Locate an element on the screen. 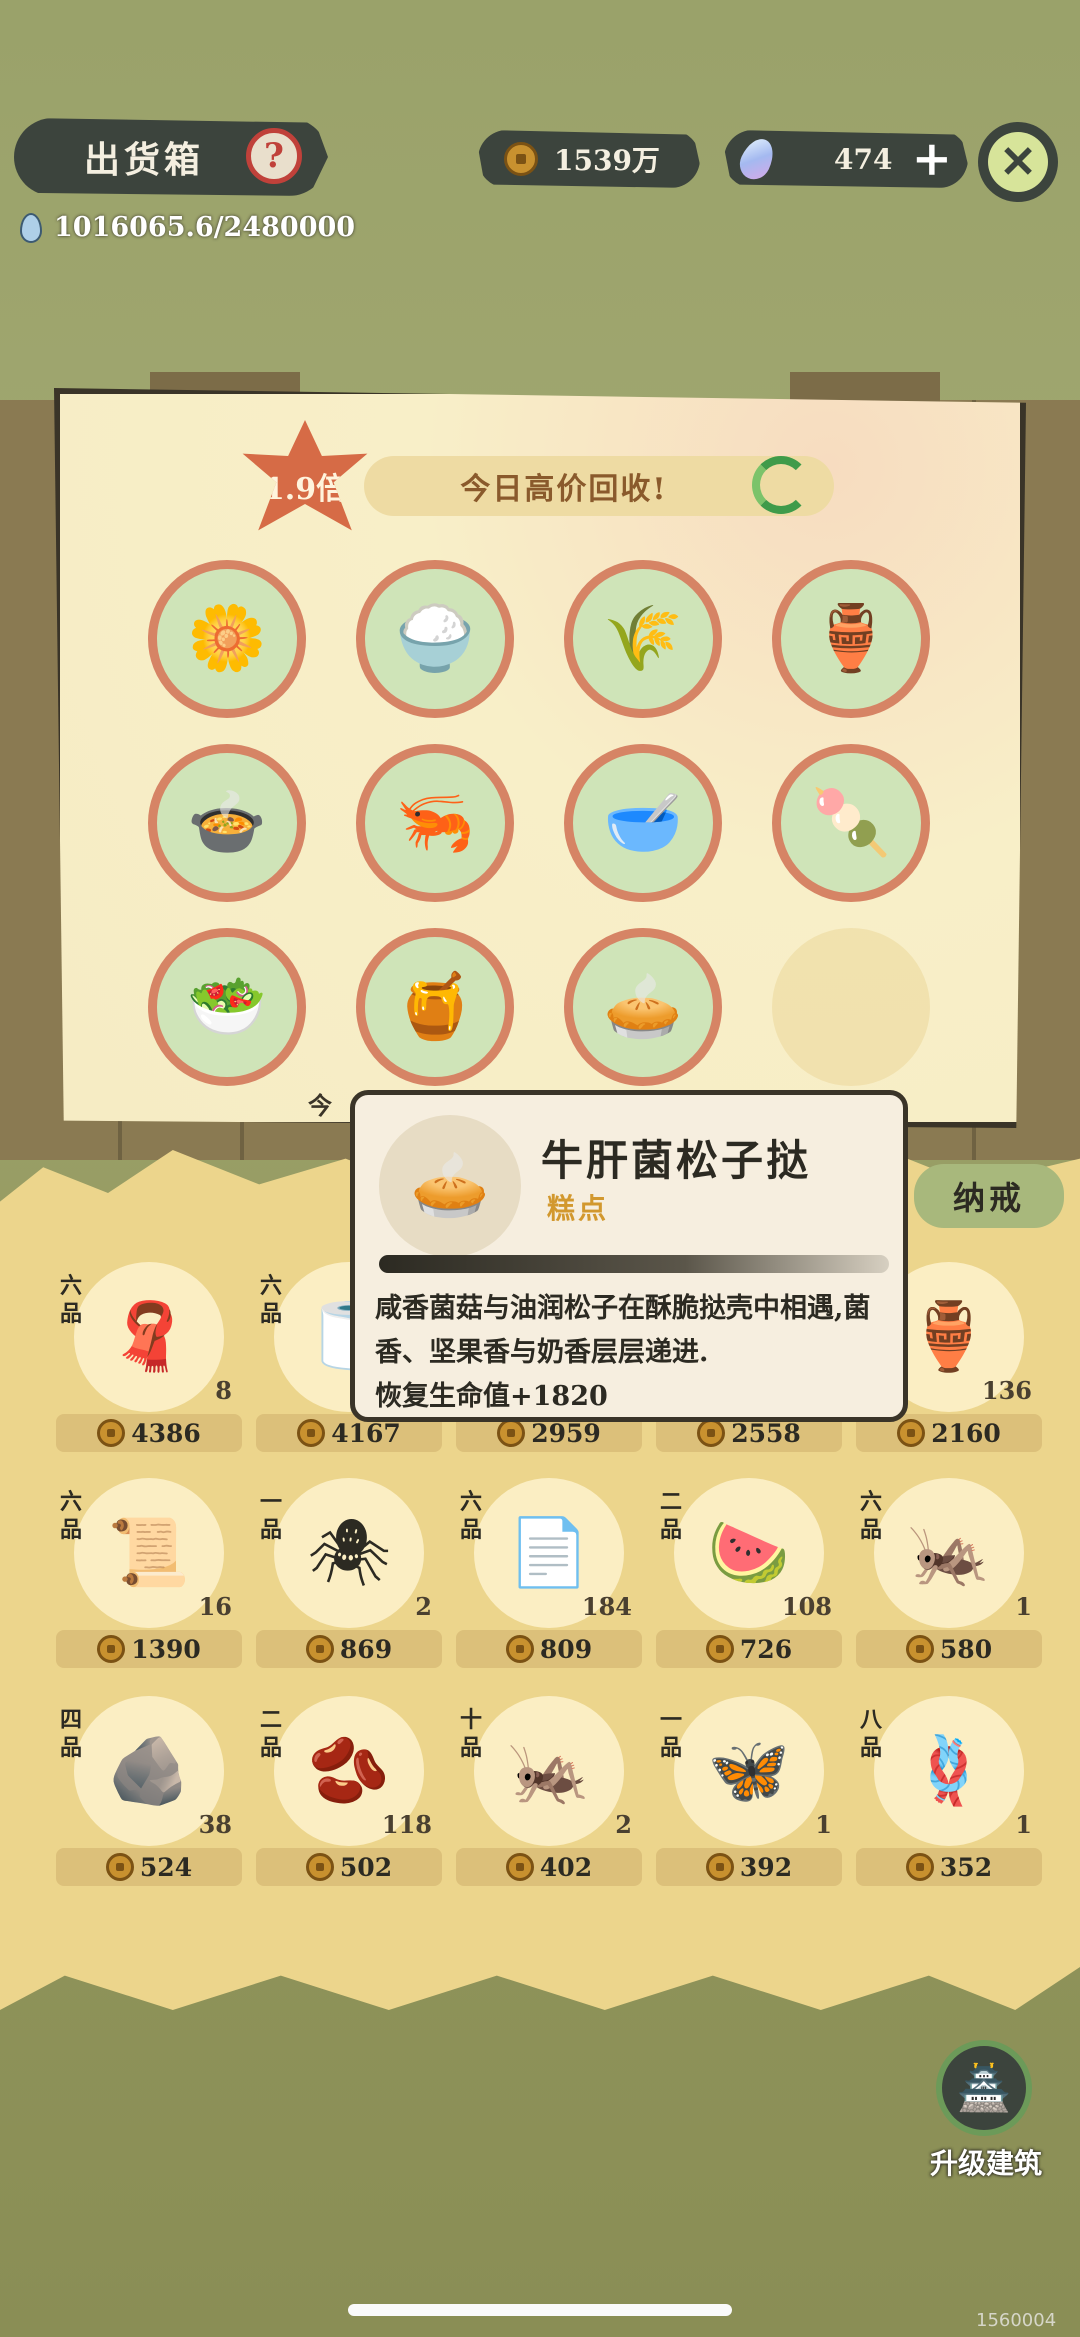 The image size is (1080, 2337). chrysanthemum-icon: 🌼 is located at coordinates (227, 639).